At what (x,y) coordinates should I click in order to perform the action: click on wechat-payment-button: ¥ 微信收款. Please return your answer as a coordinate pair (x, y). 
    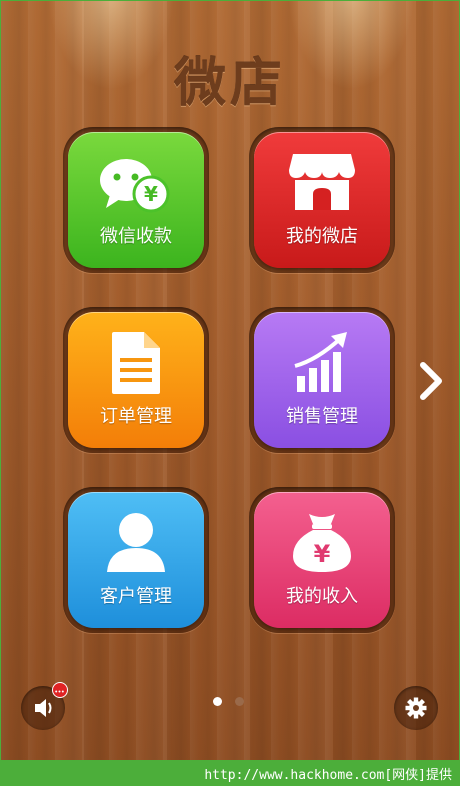
    Looking at the image, I should click on (136, 200).